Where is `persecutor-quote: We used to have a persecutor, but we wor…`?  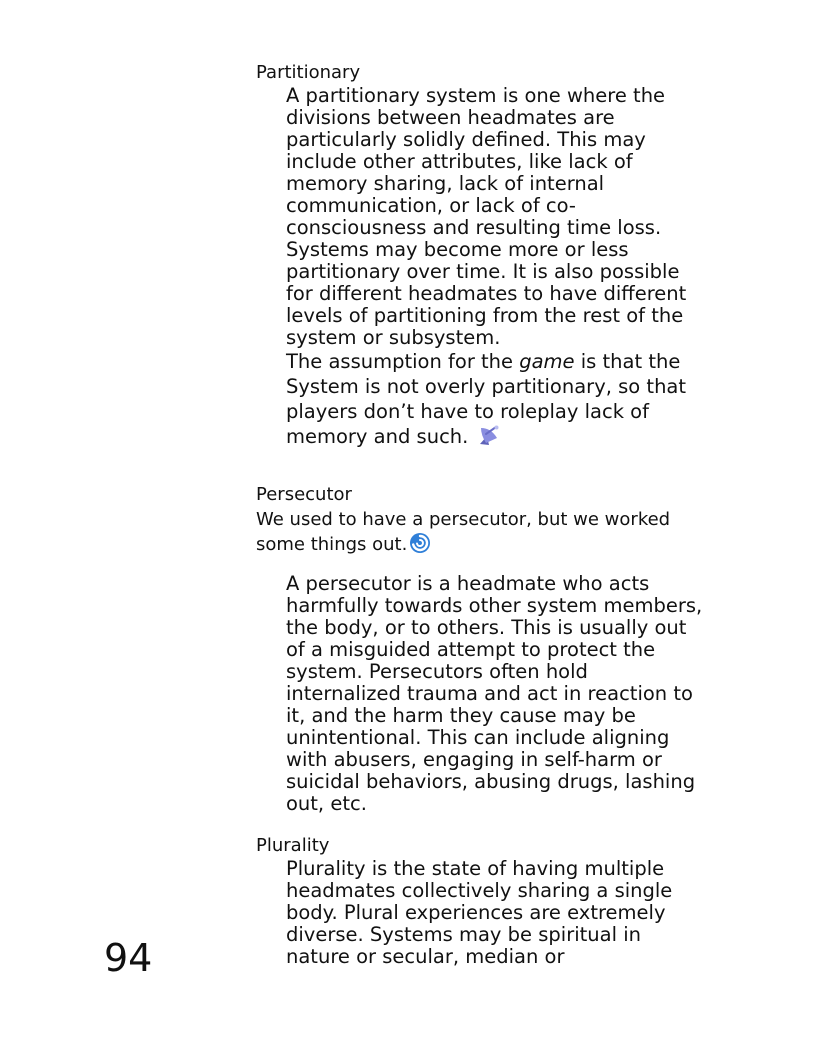 persecutor-quote: We used to have a persecutor, but we wor… is located at coordinates (466, 534).